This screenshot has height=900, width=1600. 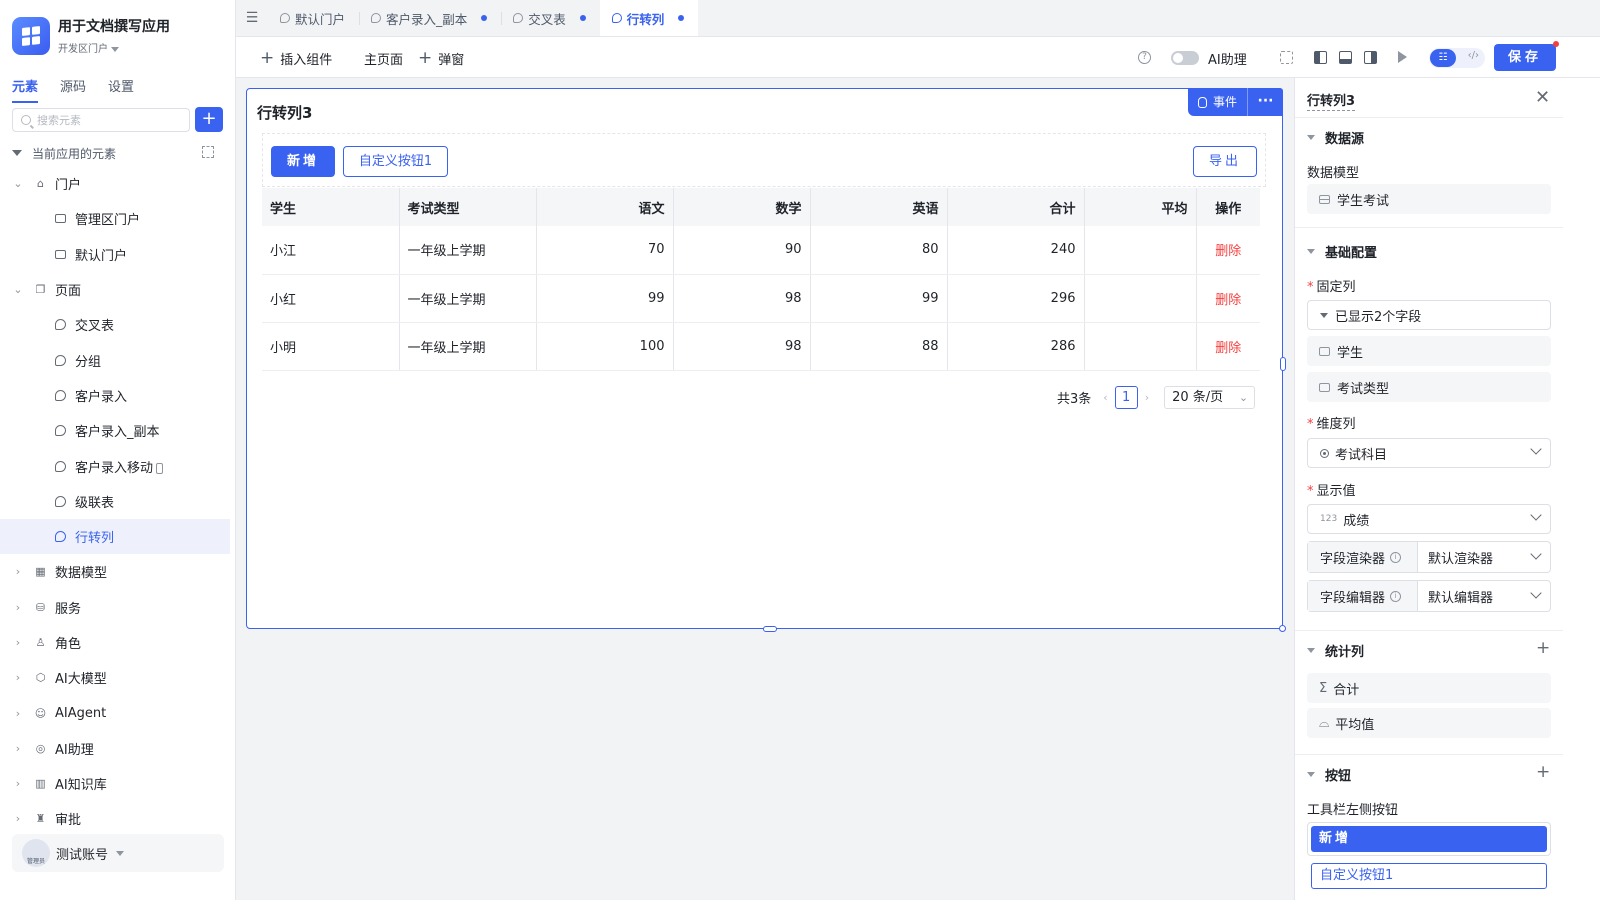 What do you see at coordinates (115, 430) in the screenshot?
I see `tree-item-page: 客户录入_副本` at bounding box center [115, 430].